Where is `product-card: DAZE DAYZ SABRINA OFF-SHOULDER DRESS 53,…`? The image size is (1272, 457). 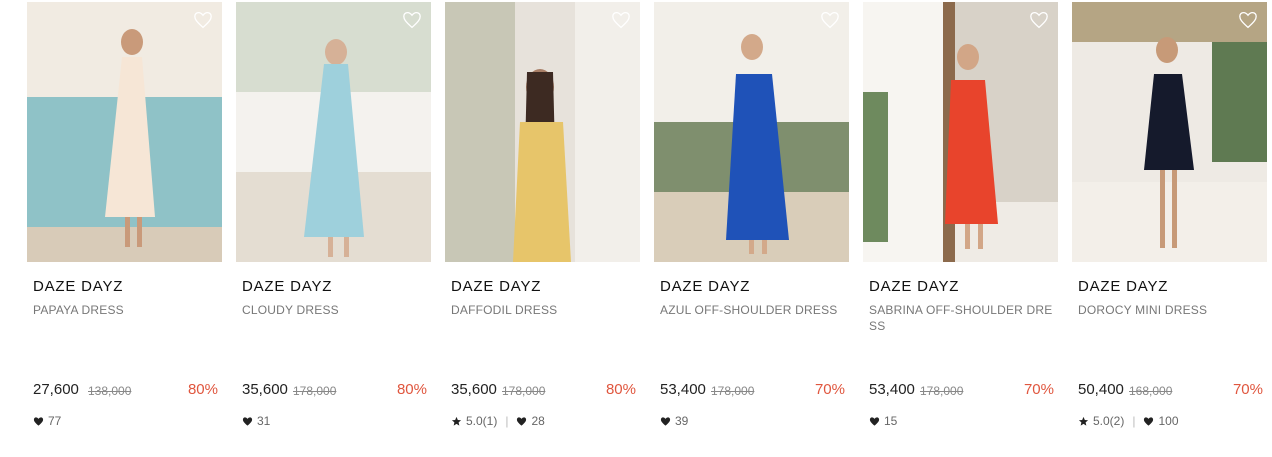 product-card: DAZE DAYZ SABRINA OFF-SHOULDER DRESS 53,… is located at coordinates (960, 222).